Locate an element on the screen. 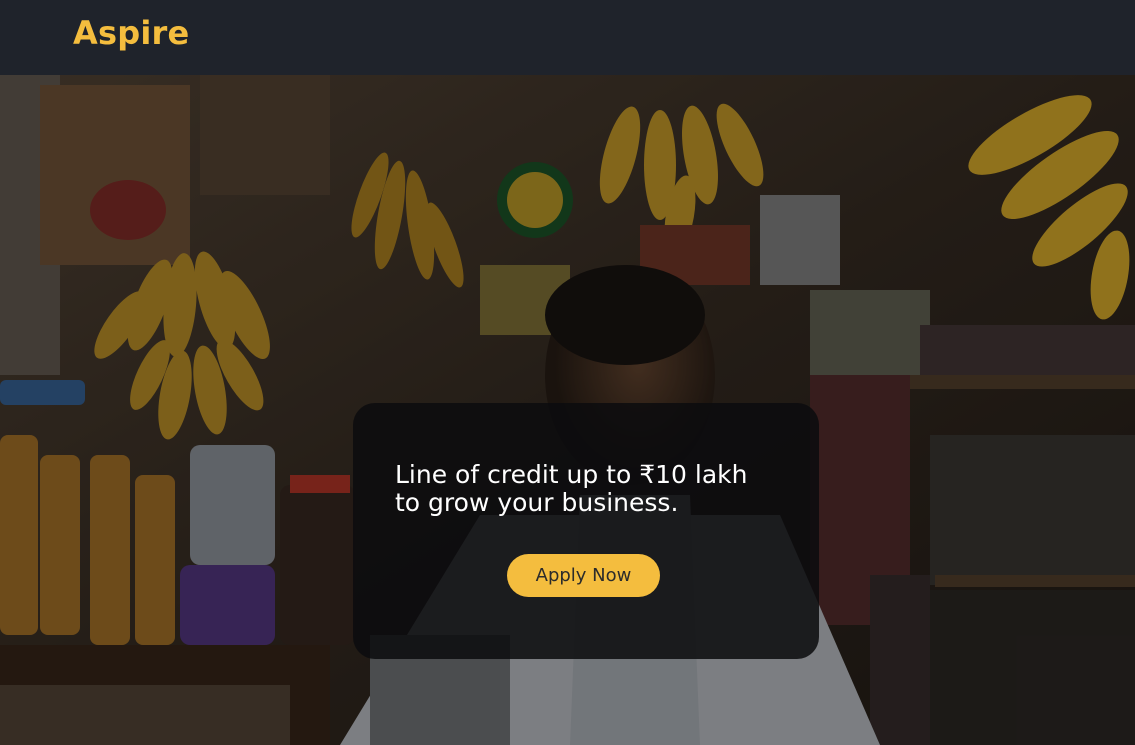  top-navbar: Aspire is located at coordinates (567, 37).